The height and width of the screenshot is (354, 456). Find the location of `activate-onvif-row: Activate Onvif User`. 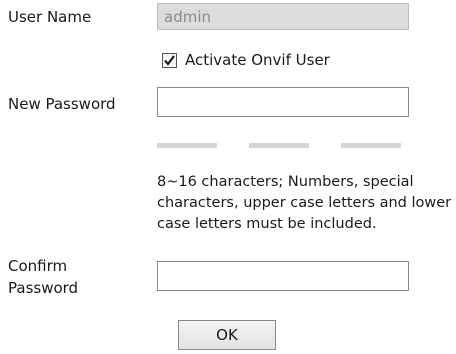

activate-onvif-row: Activate Onvif User is located at coordinates (246, 60).